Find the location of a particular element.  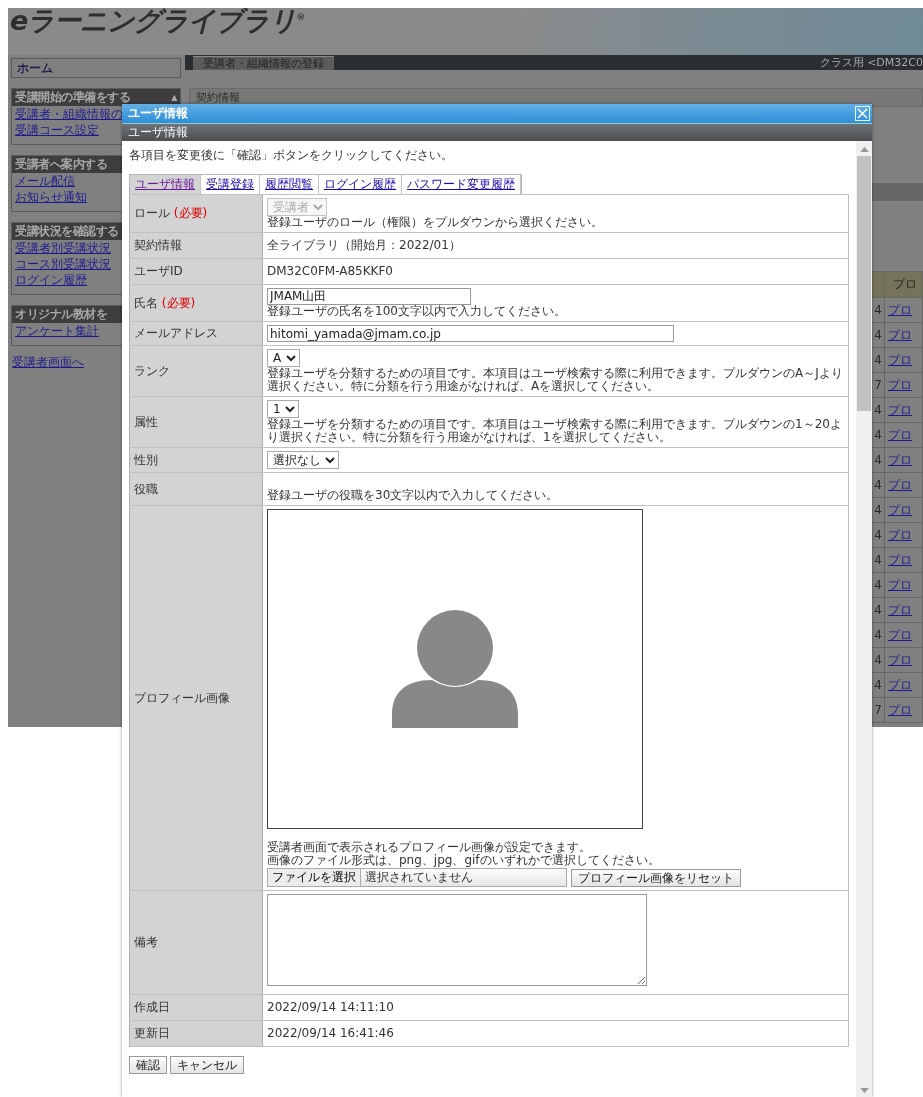

dropdown: 選択なし is located at coordinates (303, 460).